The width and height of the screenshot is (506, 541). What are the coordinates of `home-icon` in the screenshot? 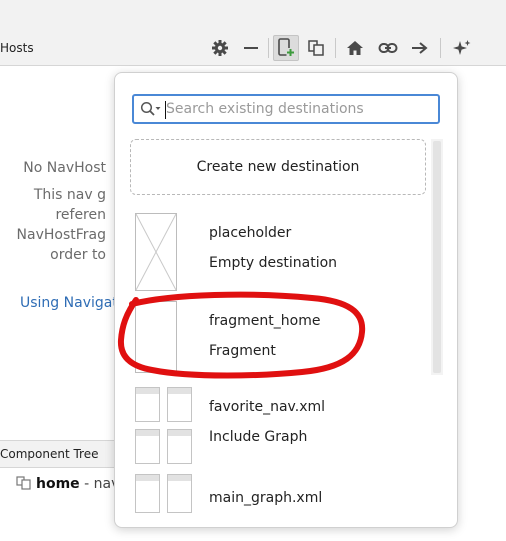 It's located at (355, 48).